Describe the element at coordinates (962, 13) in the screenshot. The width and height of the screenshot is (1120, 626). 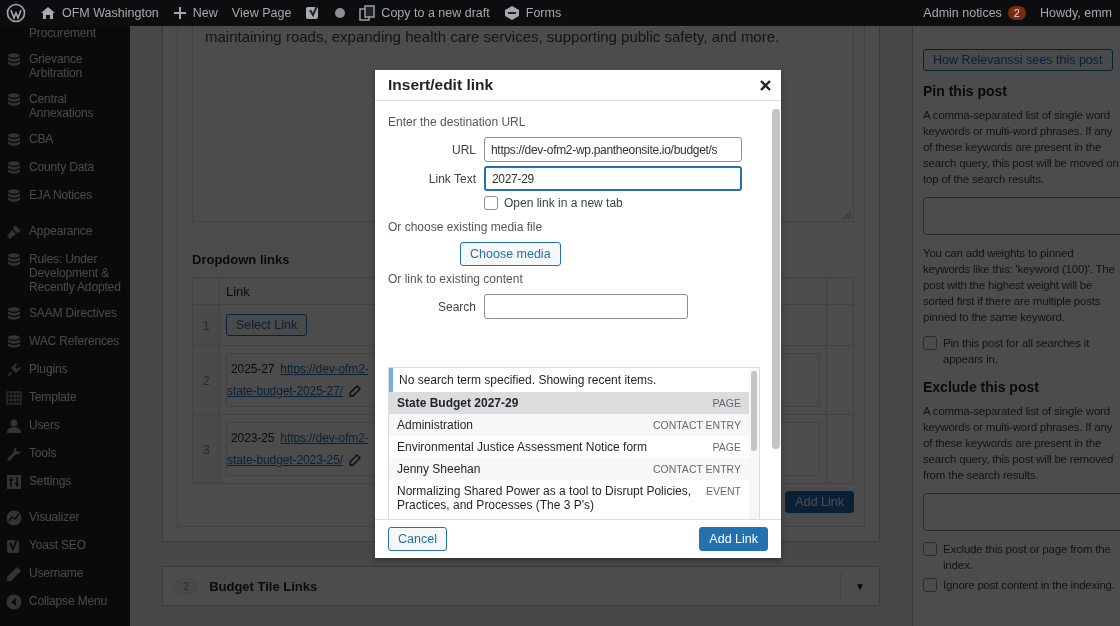
I see `admin-notices-link: Admin notices` at that location.